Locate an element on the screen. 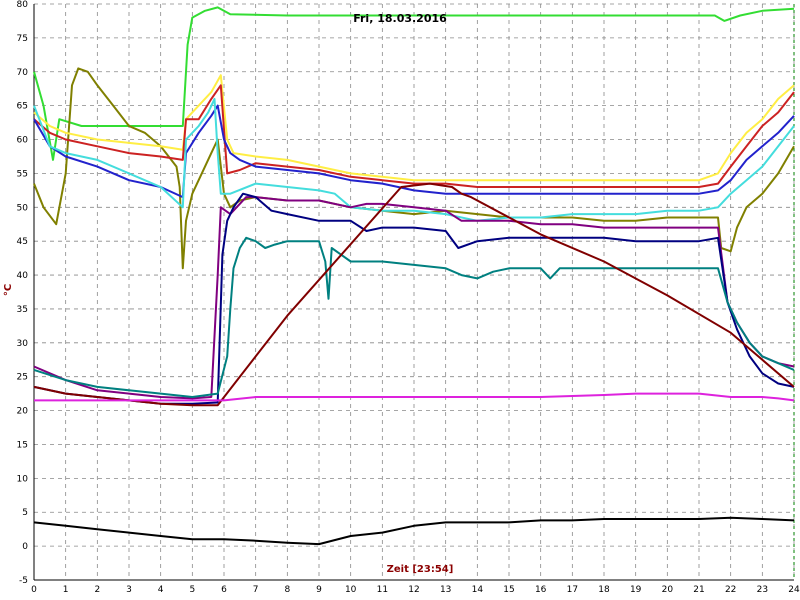 The height and width of the screenshot is (600, 800). x-tick-label: 13 is located at coordinates (445, 590).